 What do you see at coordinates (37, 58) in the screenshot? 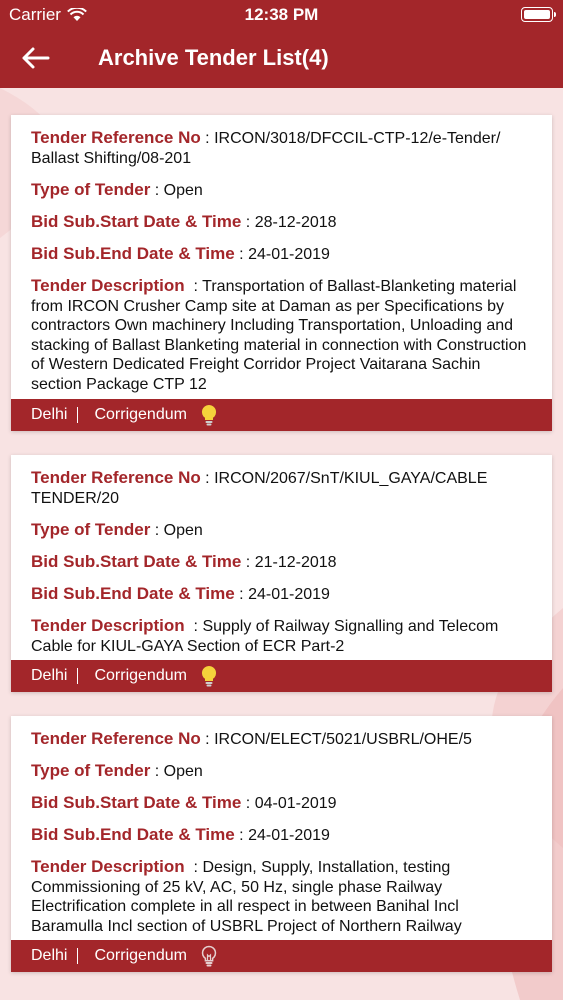
I see `back-button` at bounding box center [37, 58].